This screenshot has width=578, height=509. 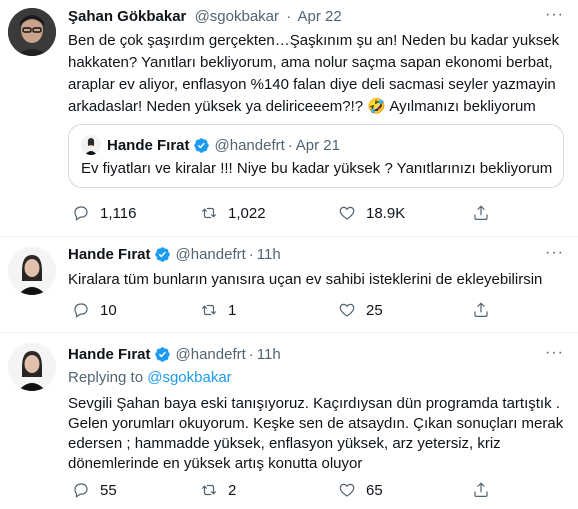 What do you see at coordinates (94, 490) in the screenshot?
I see `reply-button: 55` at bounding box center [94, 490].